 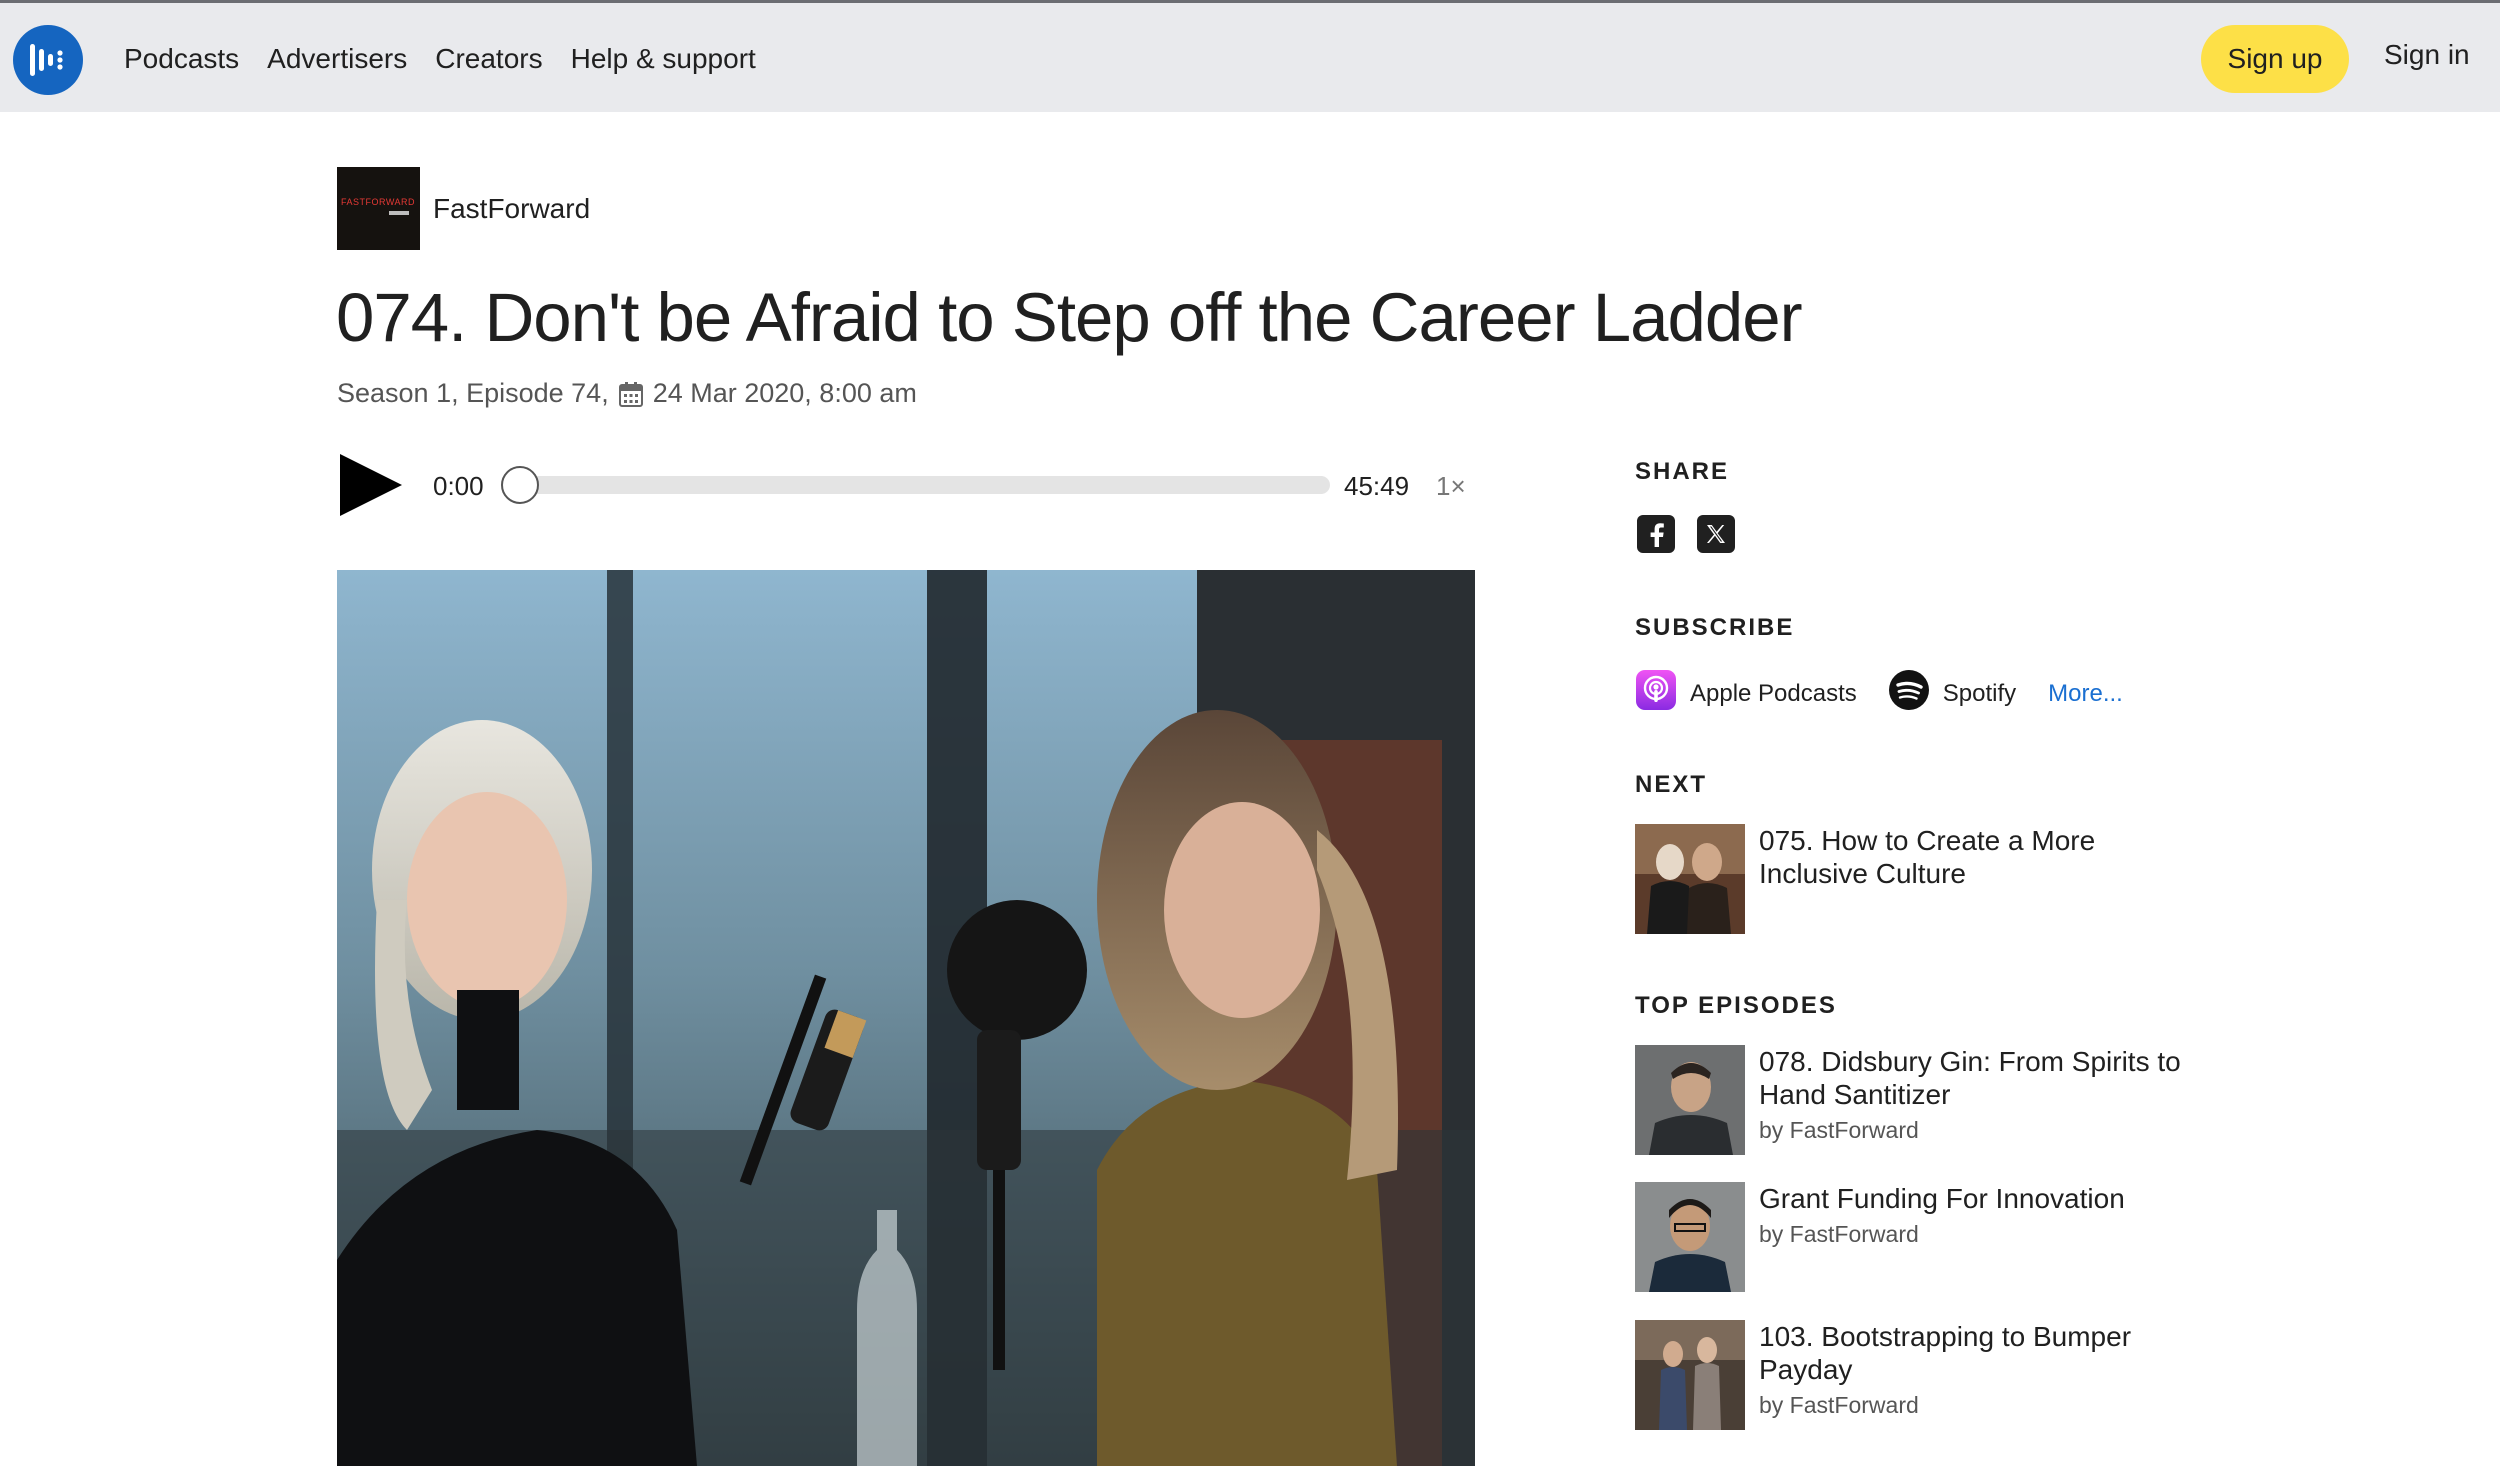 I want to click on apple-podcasts-label: Apple Podcasts, so click(x=1773, y=693).